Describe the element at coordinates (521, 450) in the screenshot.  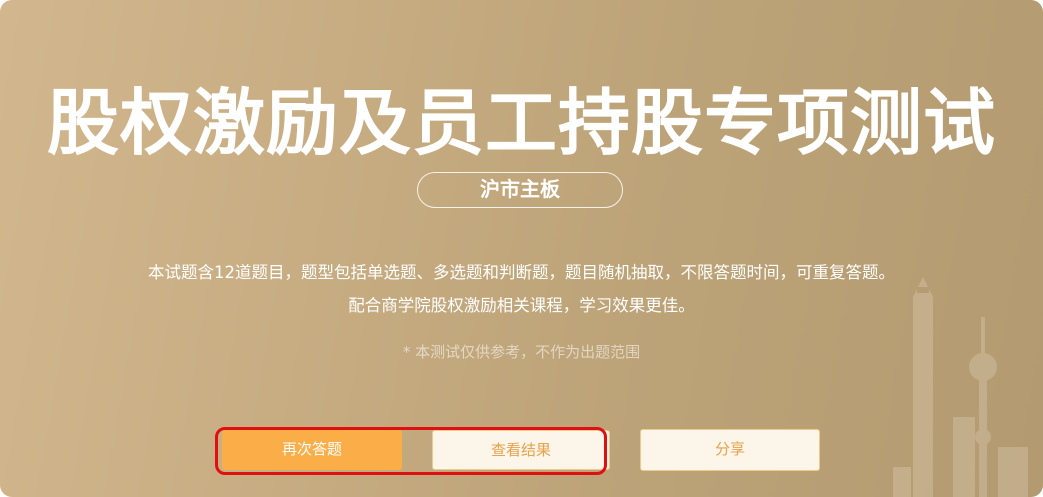
I see `view-result-button: 查看结果` at that location.